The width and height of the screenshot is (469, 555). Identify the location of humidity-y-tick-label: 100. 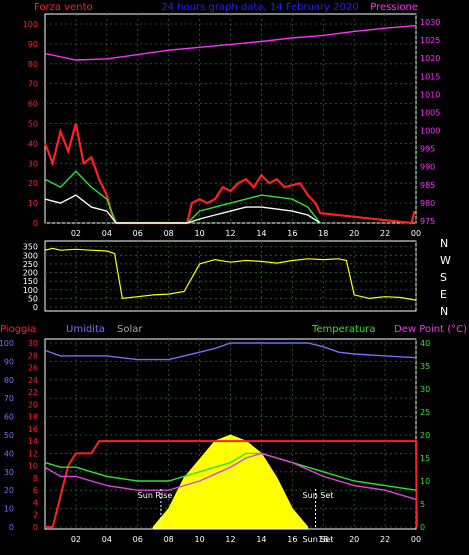
(7, 343).